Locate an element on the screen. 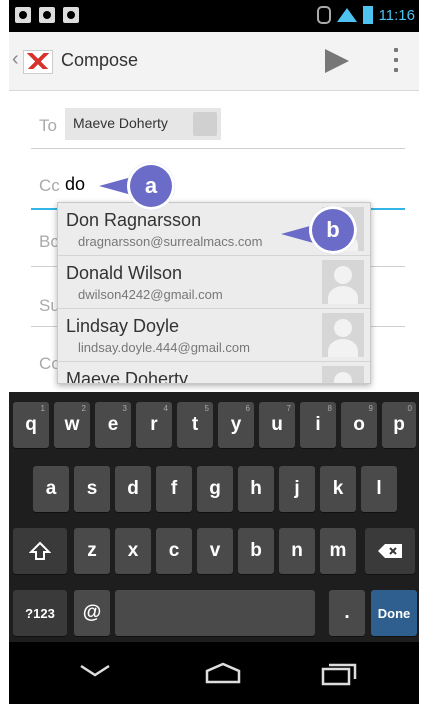 The image size is (422, 704). key-t: 5t is located at coordinates (195, 425).